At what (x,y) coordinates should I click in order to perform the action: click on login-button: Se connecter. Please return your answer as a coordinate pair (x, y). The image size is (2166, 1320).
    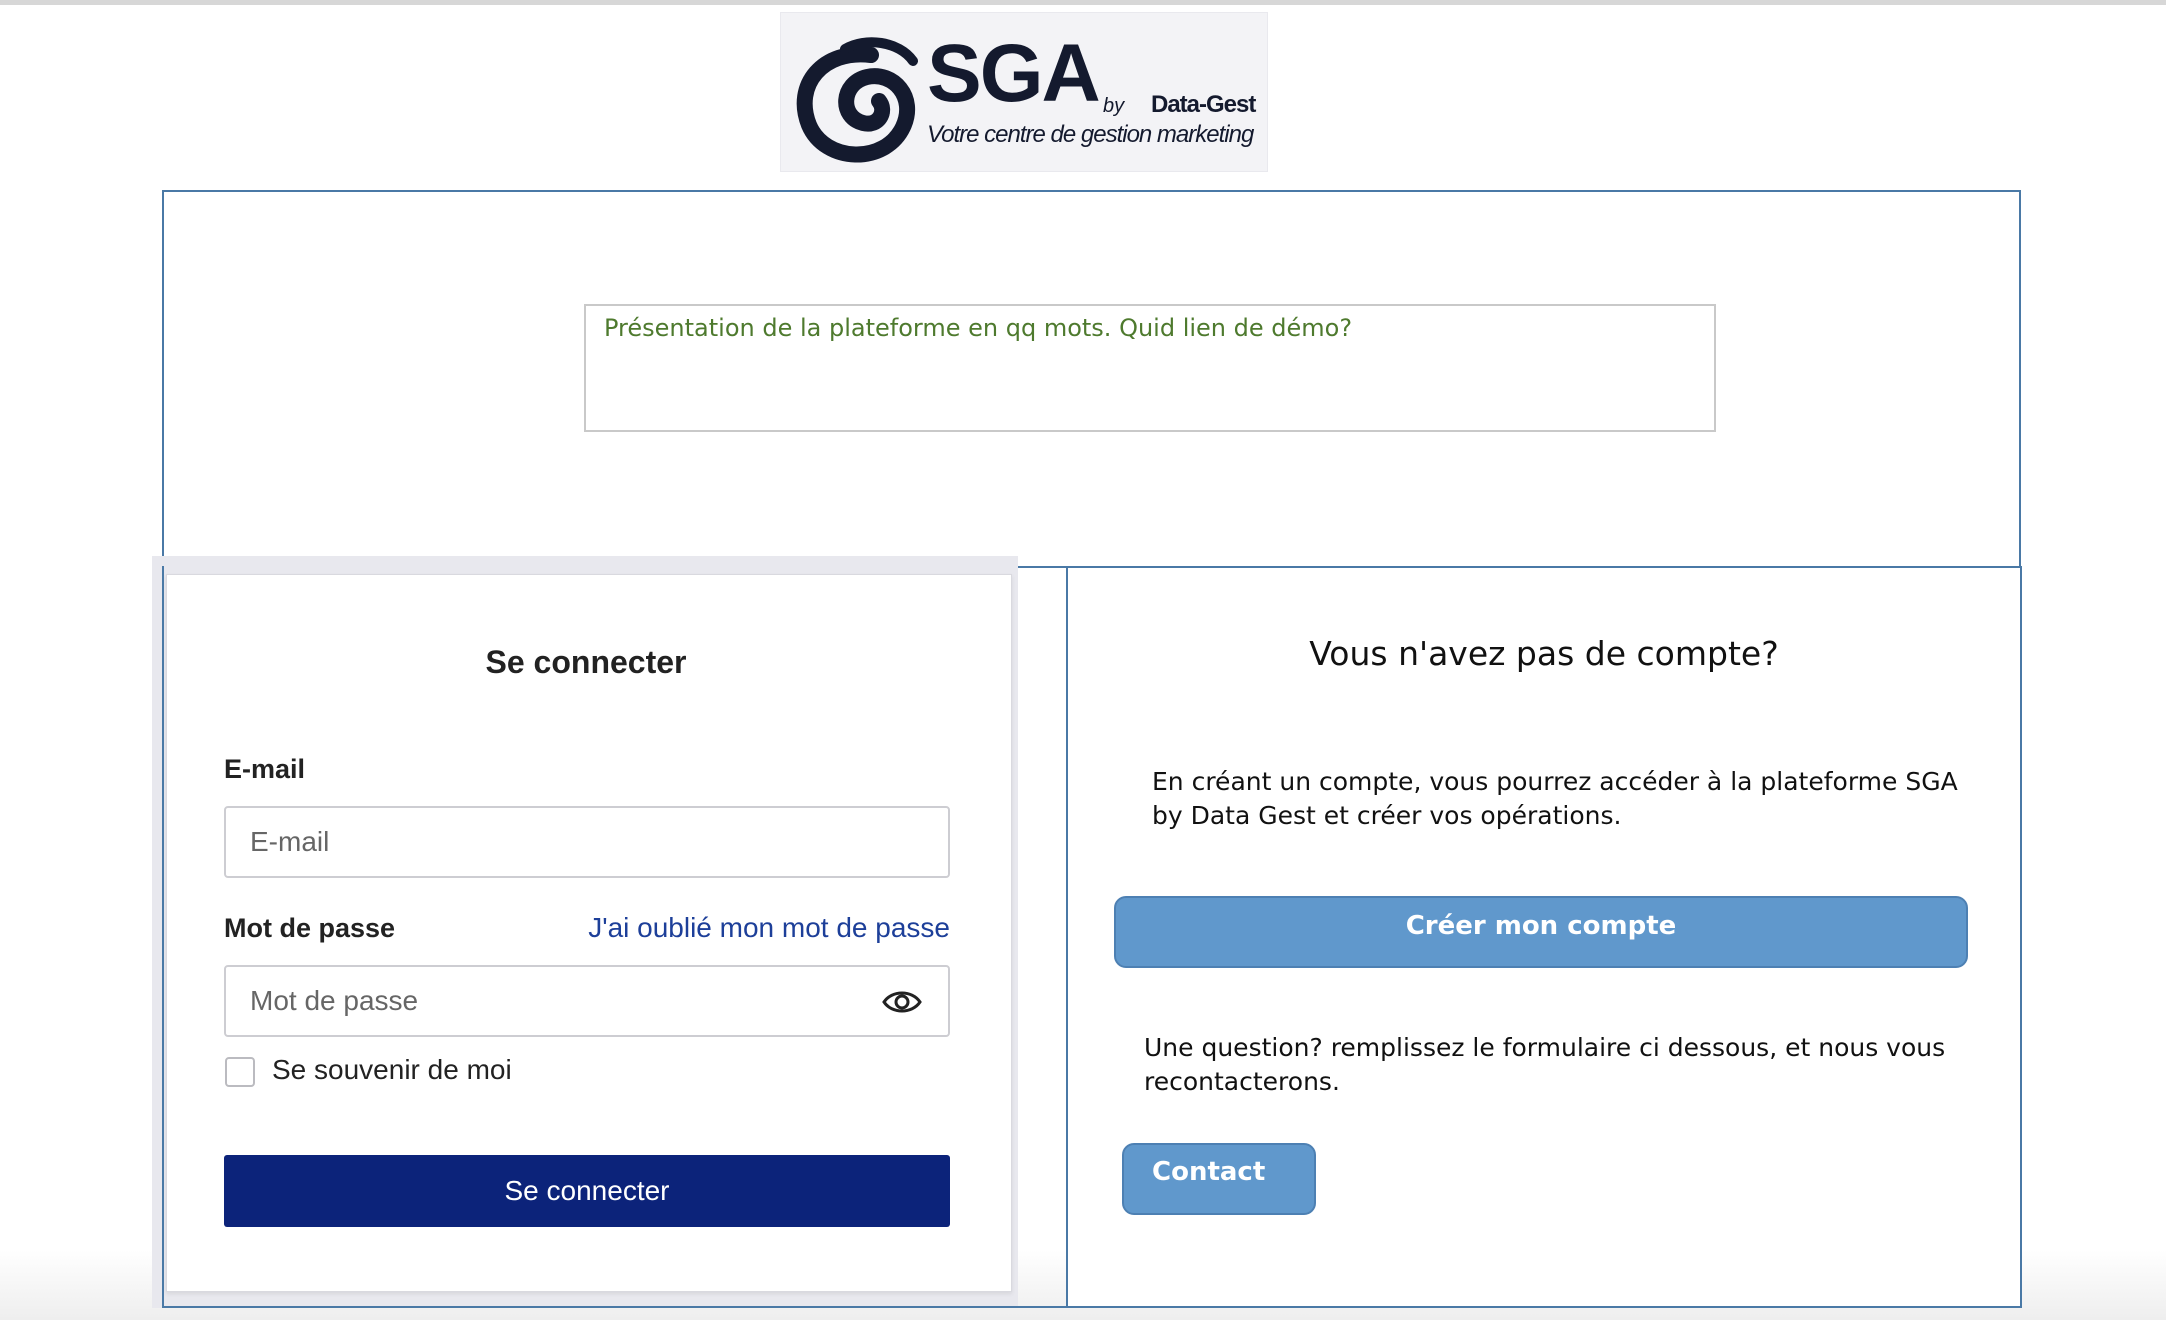
    Looking at the image, I should click on (587, 1191).